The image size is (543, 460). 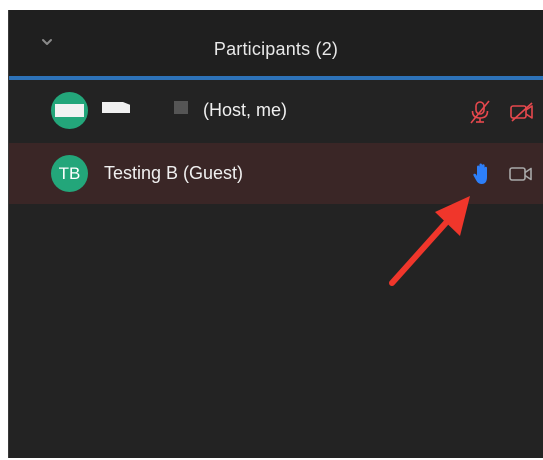 I want to click on redacted-avatar-text, so click(x=69, y=110).